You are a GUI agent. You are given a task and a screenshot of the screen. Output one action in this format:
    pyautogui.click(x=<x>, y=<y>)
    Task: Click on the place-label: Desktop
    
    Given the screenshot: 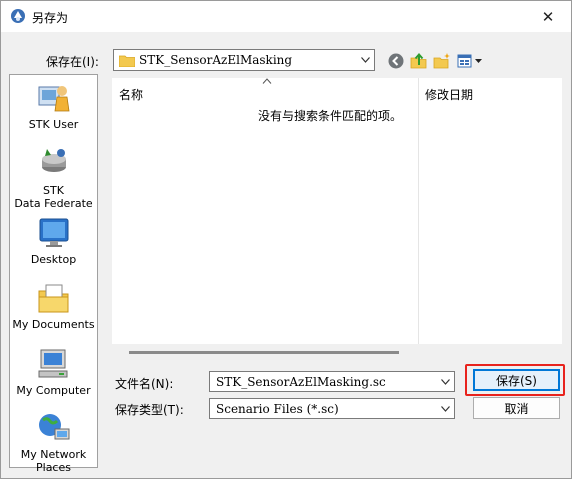 What is the action you would take?
    pyautogui.click(x=53, y=259)
    